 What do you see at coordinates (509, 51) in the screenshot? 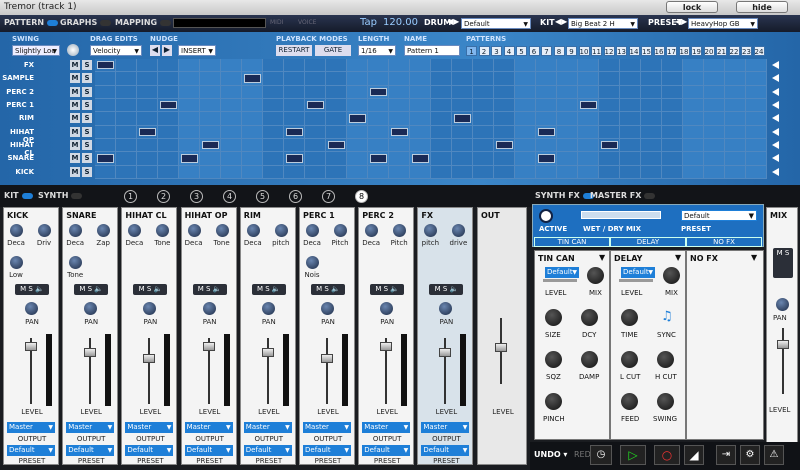
I see `pattern-button-4: 4` at bounding box center [509, 51].